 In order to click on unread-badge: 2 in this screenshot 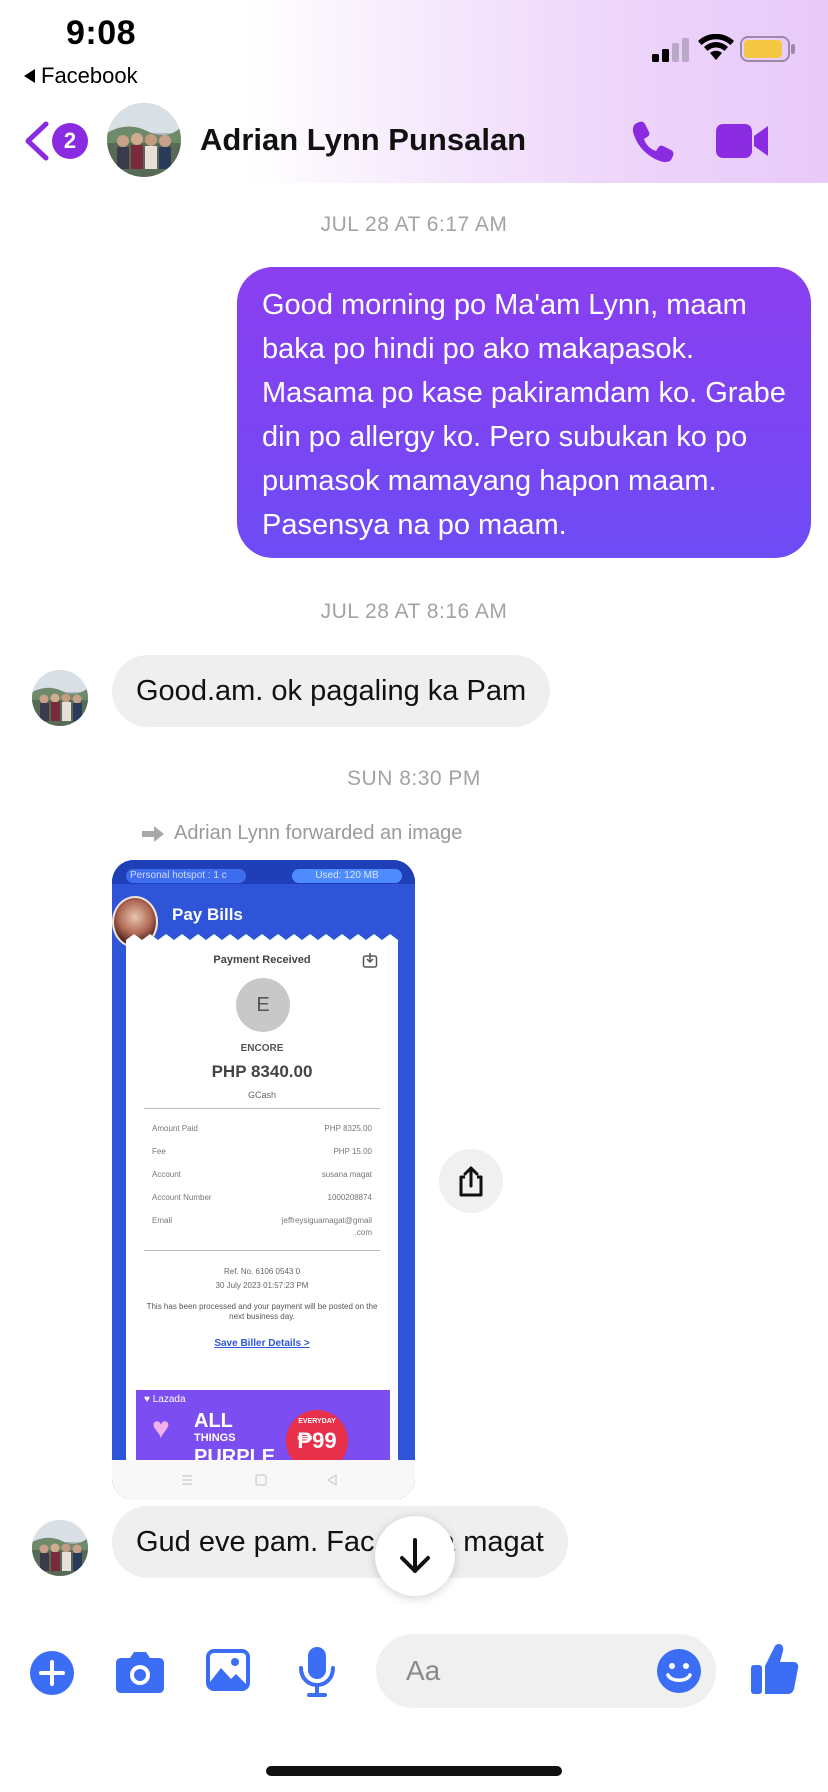, I will do `click(70, 141)`.